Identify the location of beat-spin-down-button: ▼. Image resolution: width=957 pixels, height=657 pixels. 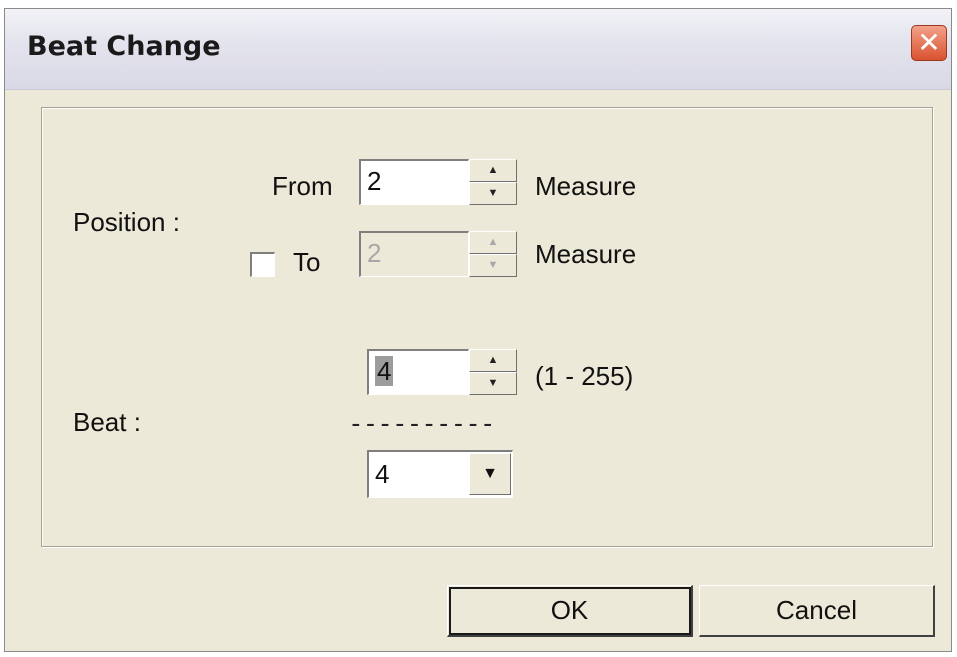
(493, 383).